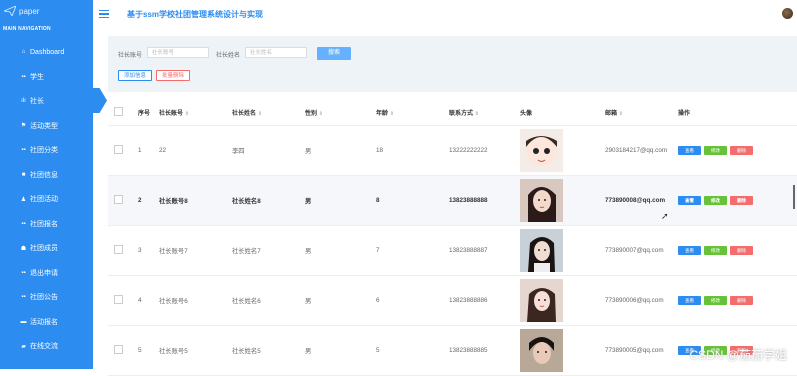 This screenshot has height=376, width=797. I want to click on cell-no: 4, so click(140, 300).